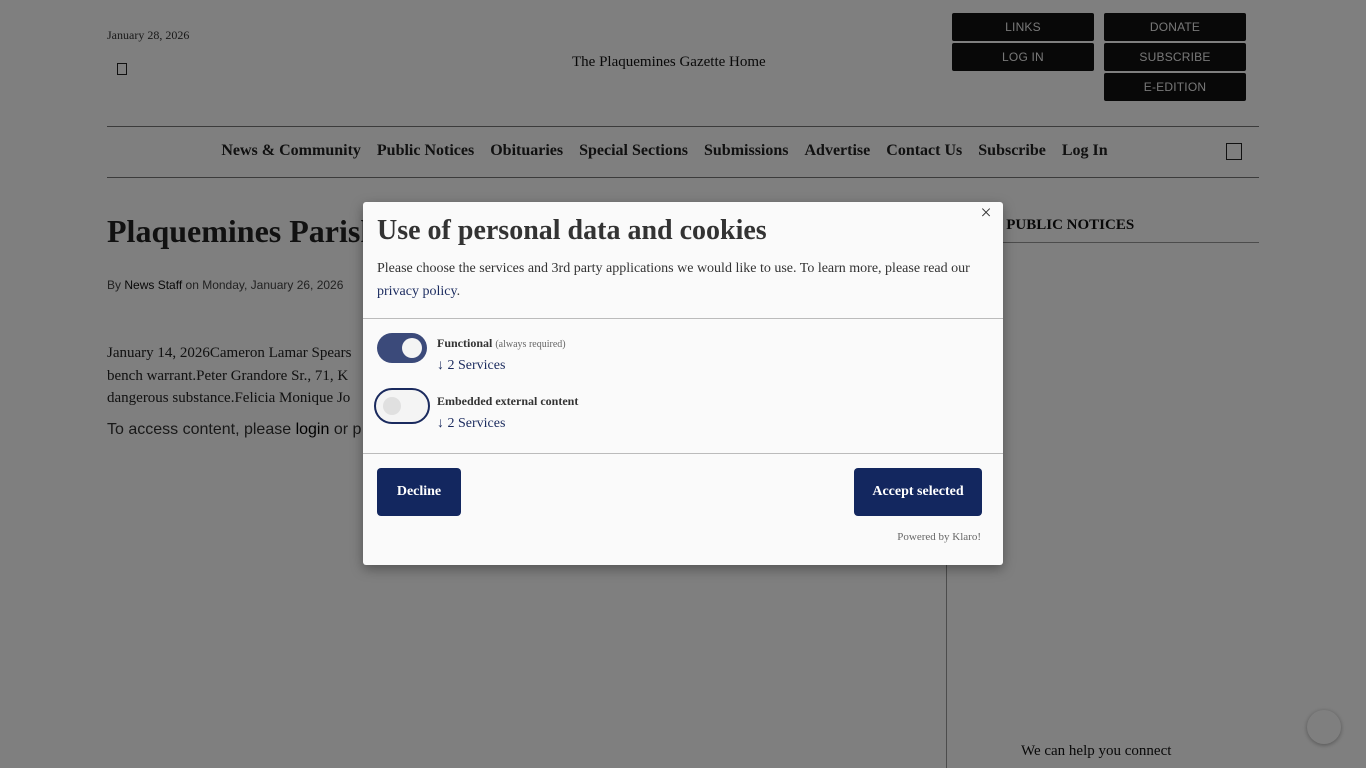 This screenshot has width=1366, height=768. I want to click on privacy-policy-link: privacy policy, so click(417, 291).